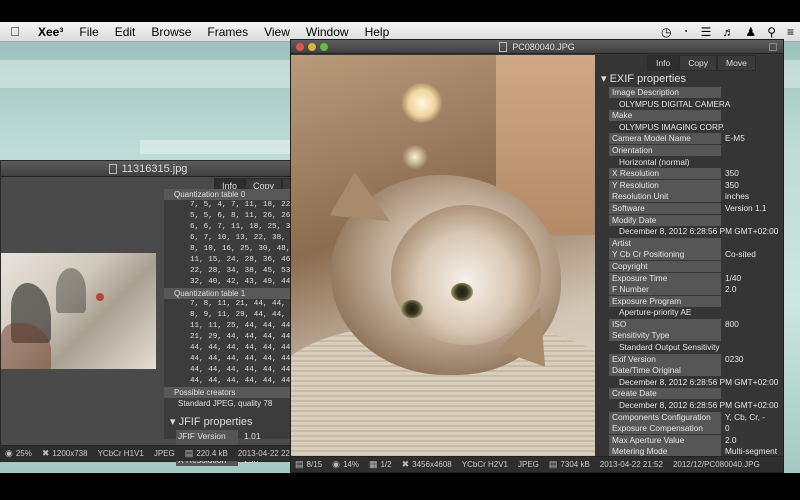  I want to click on quant-row: 44, 44, 44, 44, 44, 44, 44, 44,, so click(243, 370).